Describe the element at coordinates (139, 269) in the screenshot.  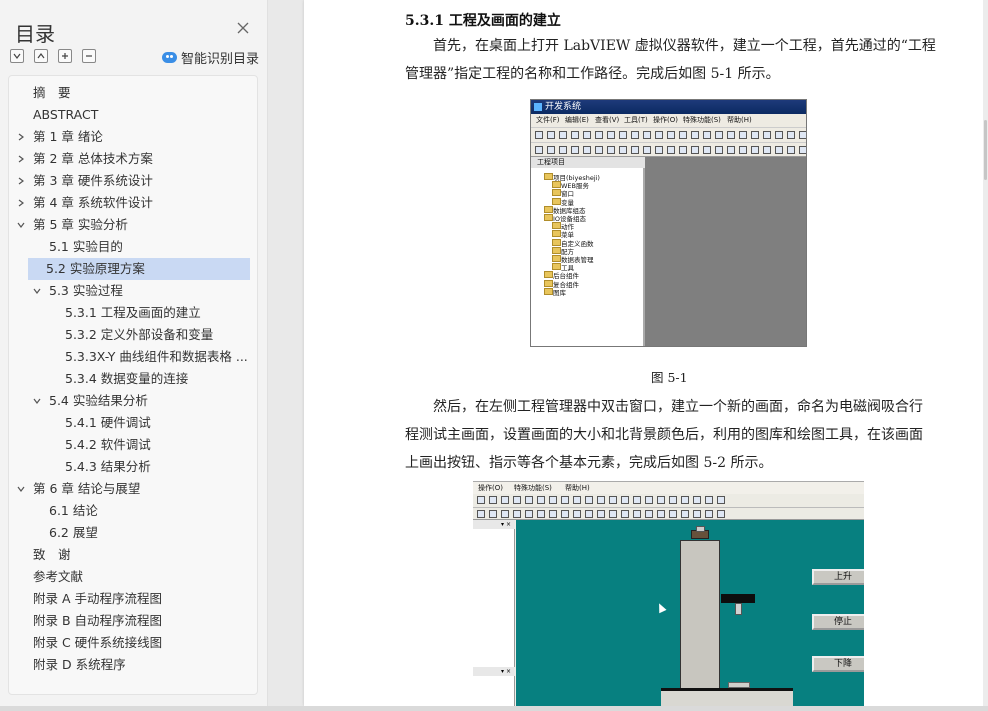
I see `toc-item: 5.2 实验原理方案` at that location.